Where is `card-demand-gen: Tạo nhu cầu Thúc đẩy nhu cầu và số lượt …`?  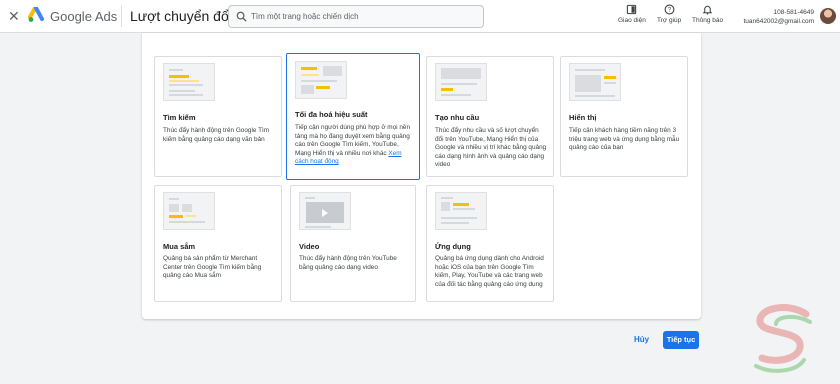
card-demand-gen: Tạo nhu cầu Thúc đẩy nhu cầu và số lượt … is located at coordinates (490, 116).